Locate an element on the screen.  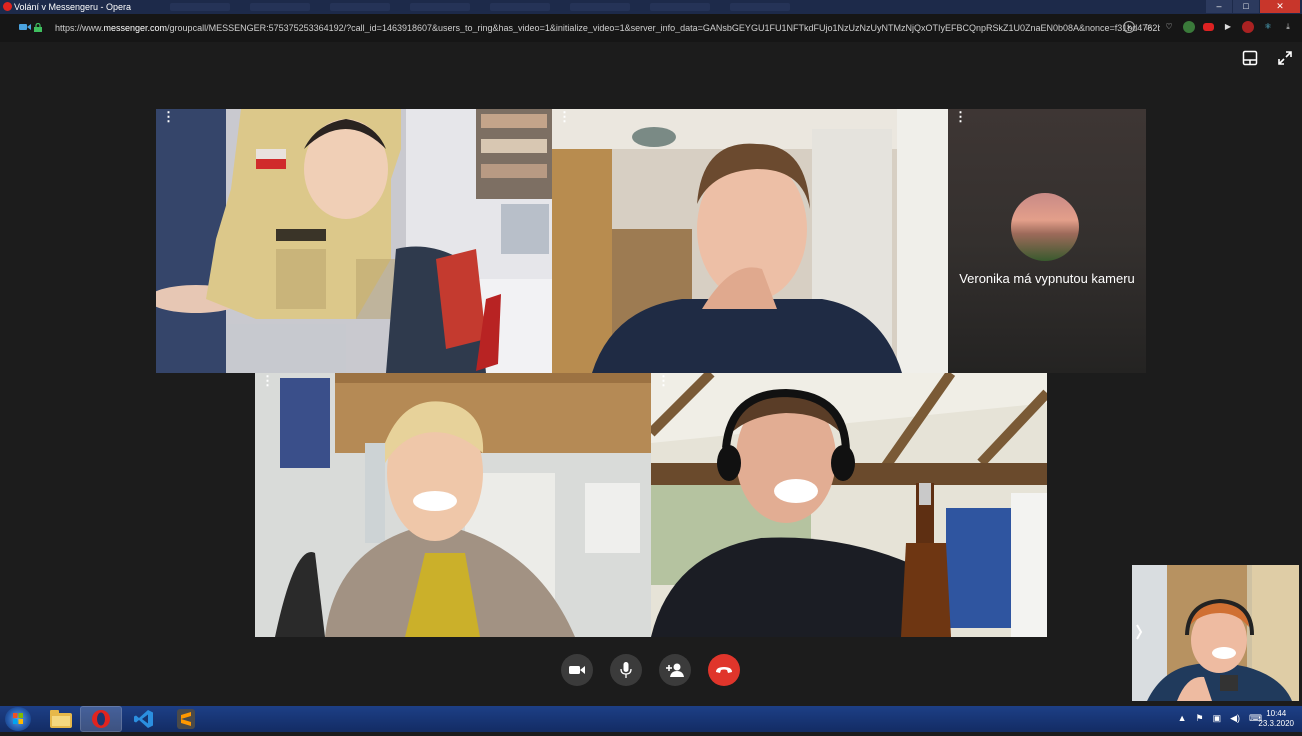
block-icon: × is located at coordinates (1129, 27).